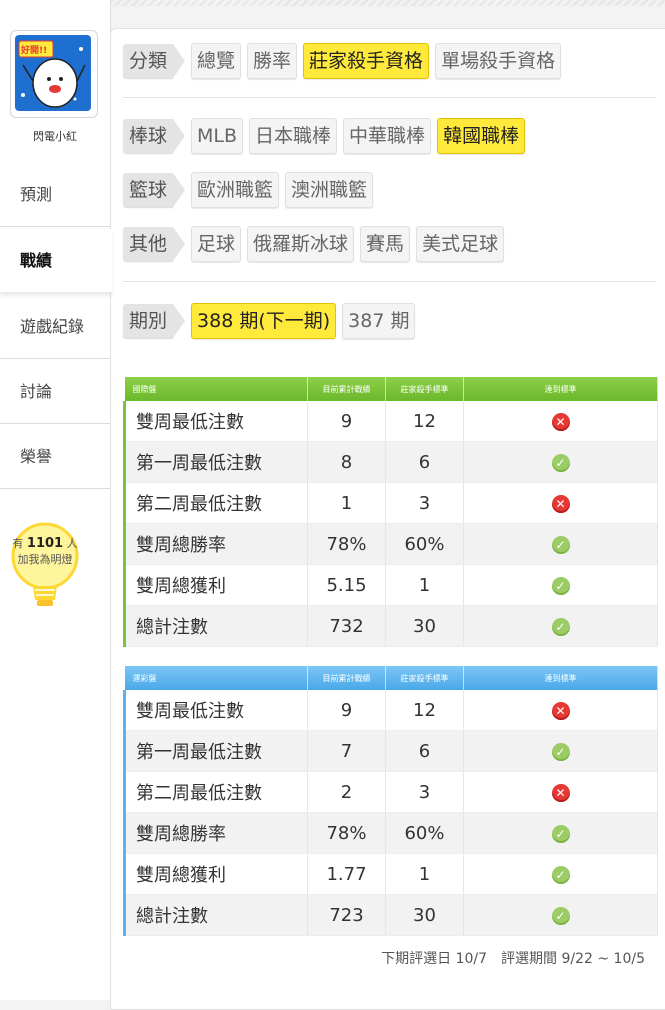 The width and height of the screenshot is (665, 1010). I want to click on filter-chip-cpbl: 中華職棒, so click(387, 136).